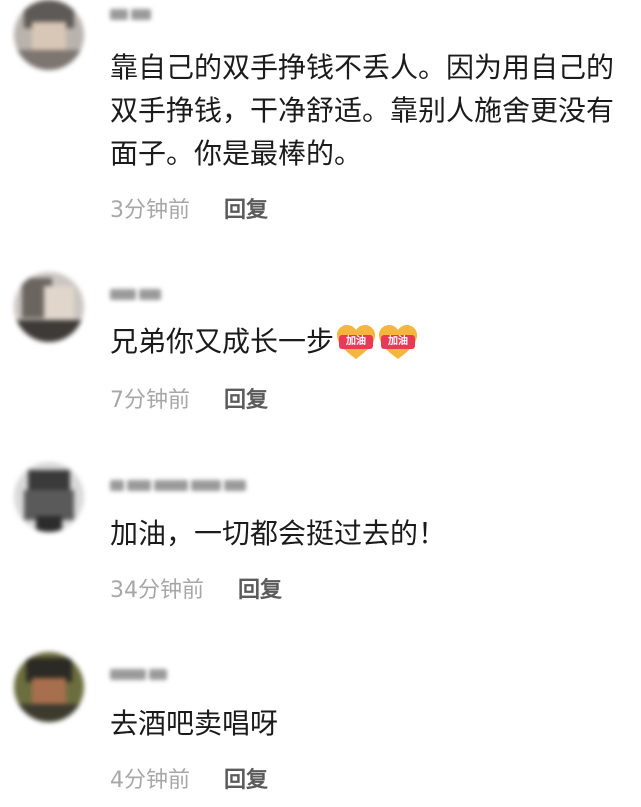 This screenshot has height=807, width=641. I want to click on comment-meta: 3分钟前 回复, so click(189, 211).